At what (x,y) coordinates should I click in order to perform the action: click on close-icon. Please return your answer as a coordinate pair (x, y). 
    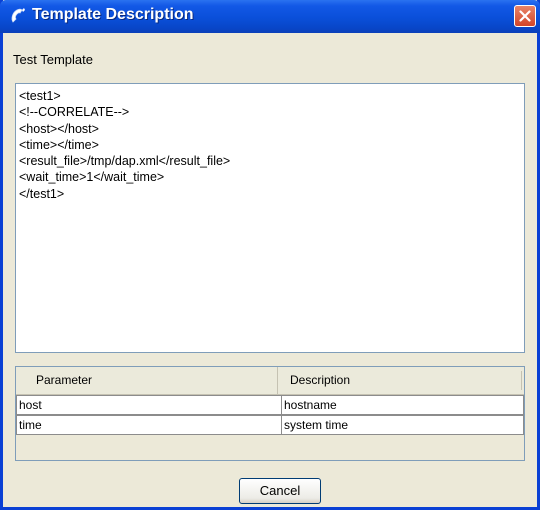
    Looking at the image, I should click on (525, 16).